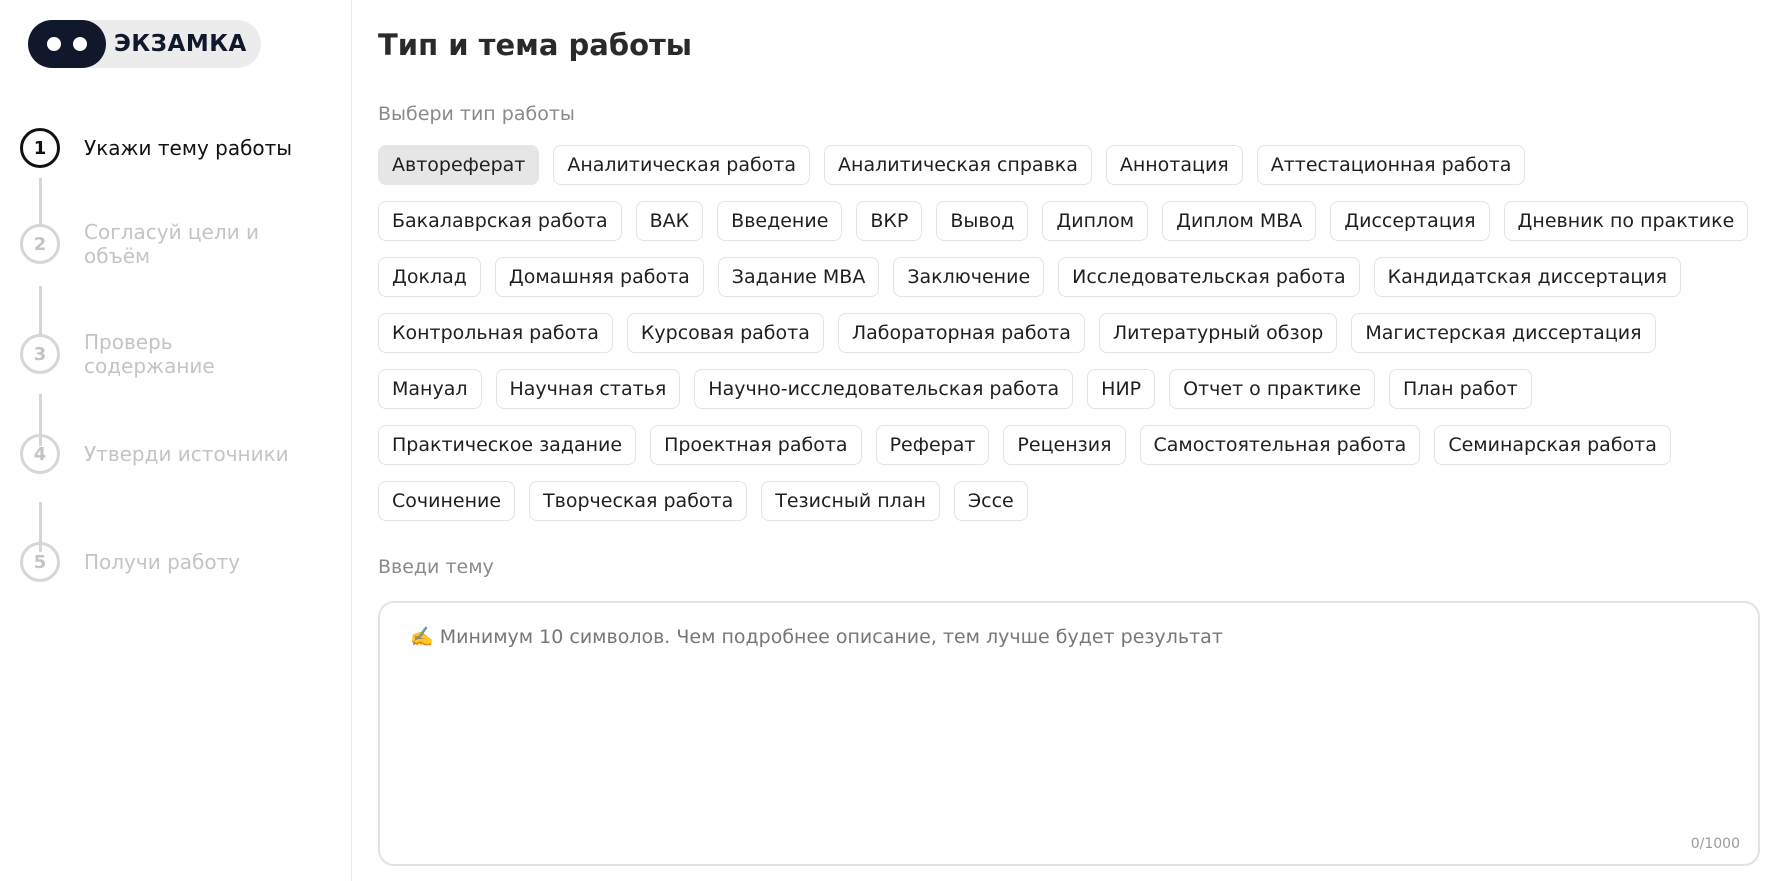 The width and height of the screenshot is (1770, 881). What do you see at coordinates (669, 221) in the screenshot?
I see `work-type-chip: ВАК` at bounding box center [669, 221].